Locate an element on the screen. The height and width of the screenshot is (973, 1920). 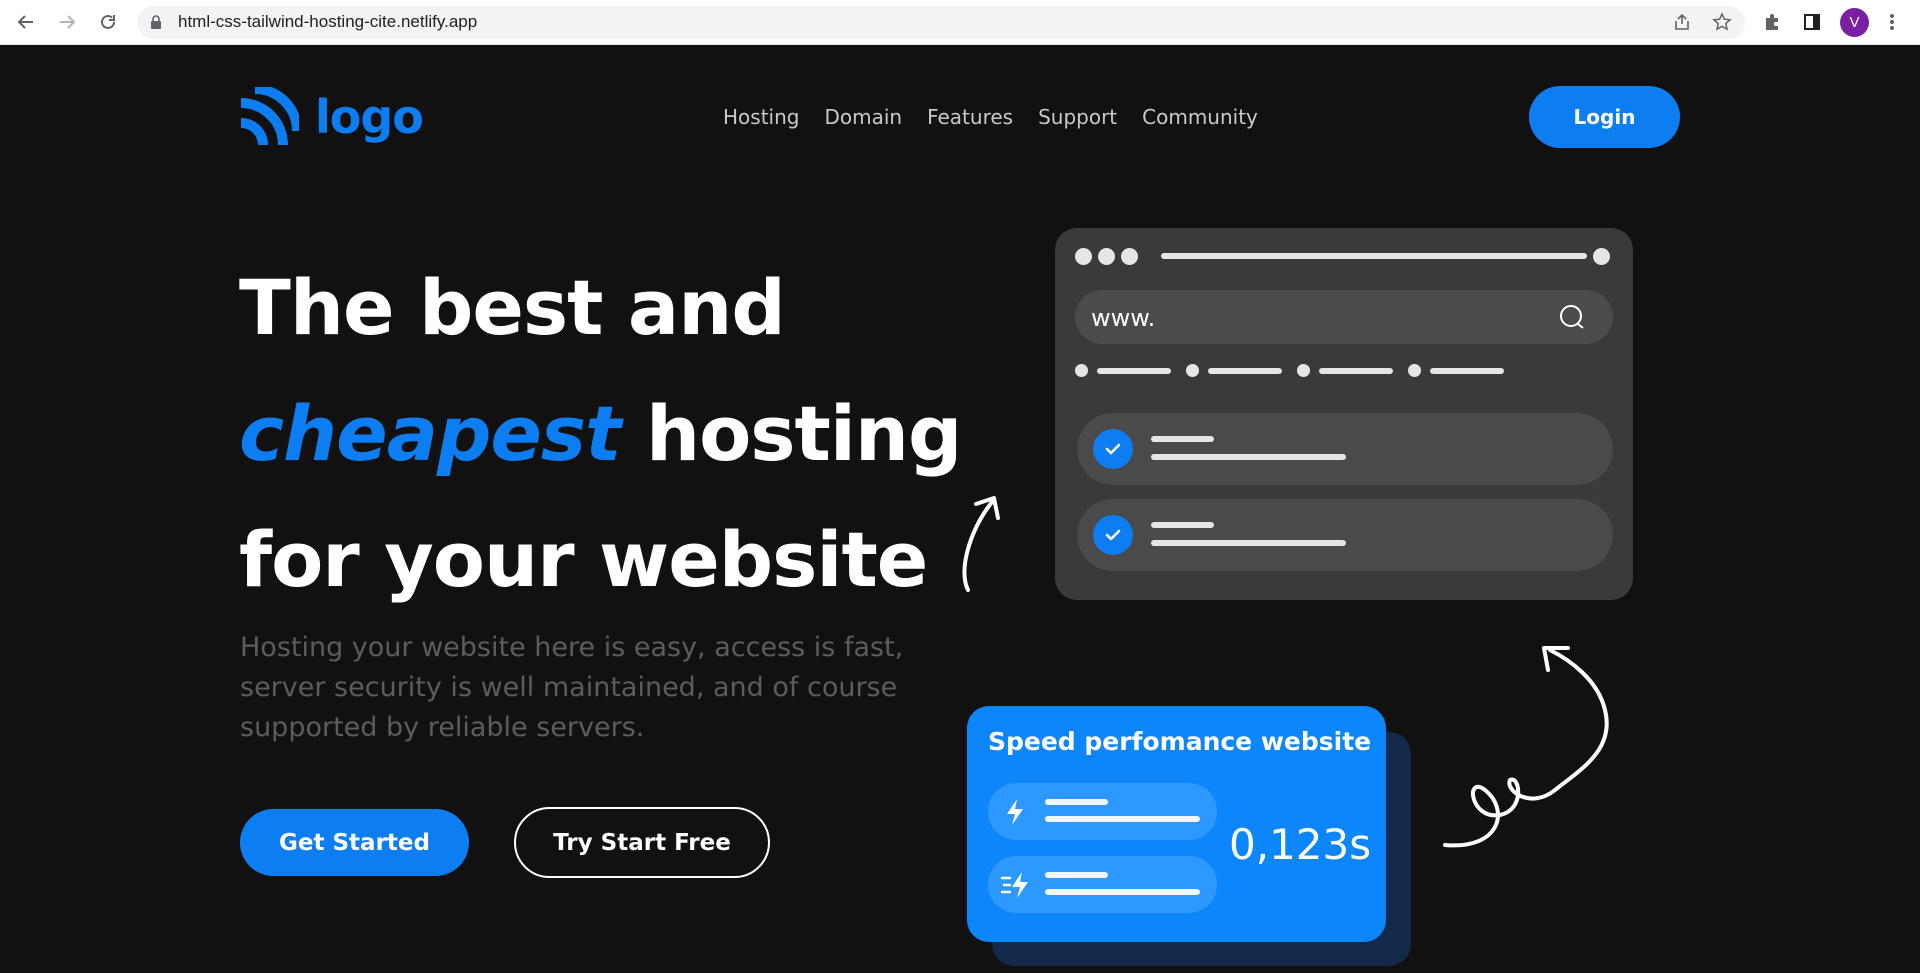
speed-card: Speed perfomance website 0,123s is located at coordinates (1176, 824).